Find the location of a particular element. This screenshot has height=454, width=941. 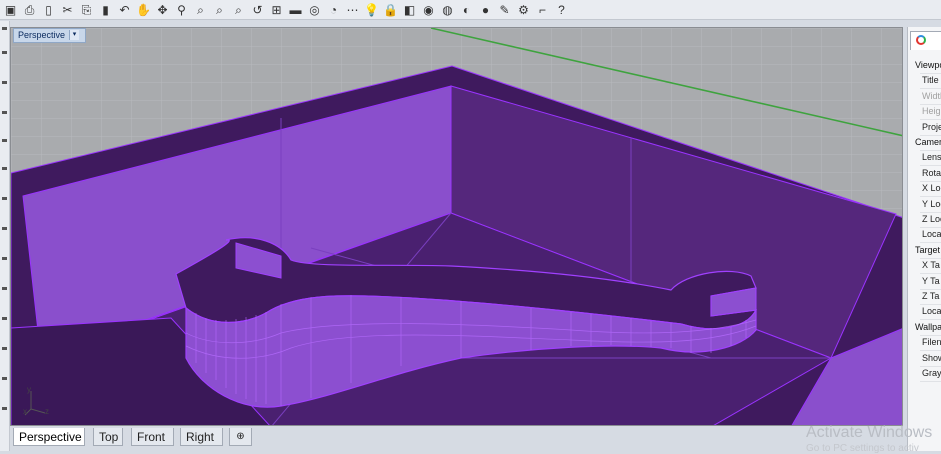

panel-section-label: Wallpa is located at coordinates (928, 327).